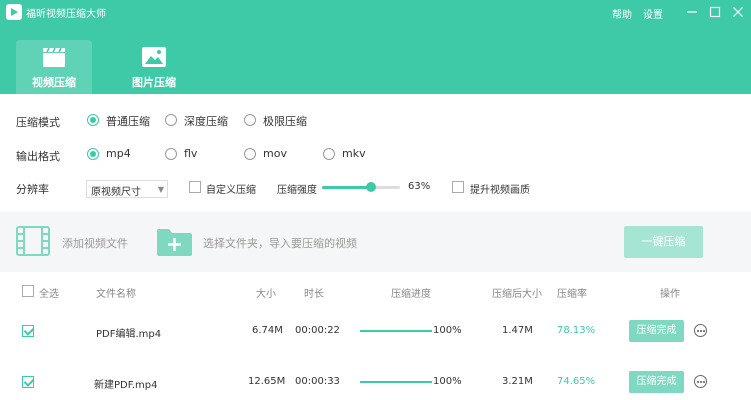  What do you see at coordinates (231, 190) in the screenshot?
I see `custom-compress-label: 自定义压缩` at bounding box center [231, 190].